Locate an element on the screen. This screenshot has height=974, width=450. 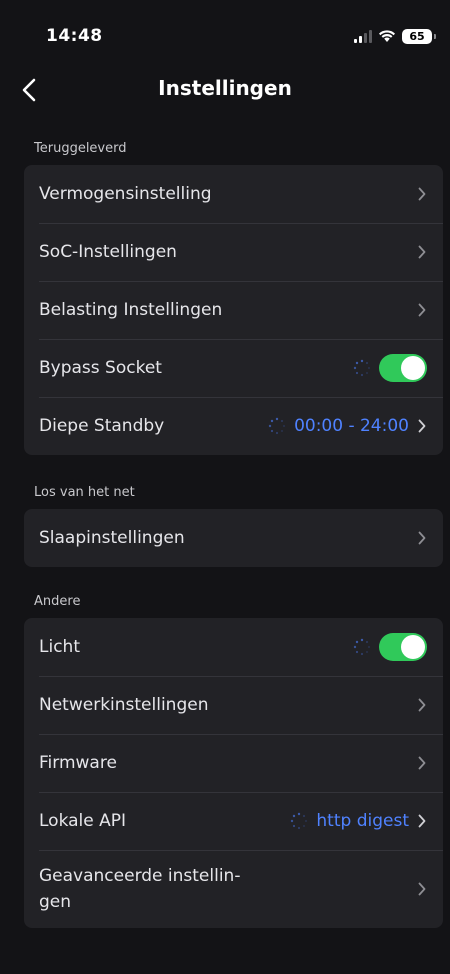
row-belasting-instellingen: Belasting Instellingen is located at coordinates (233, 310).